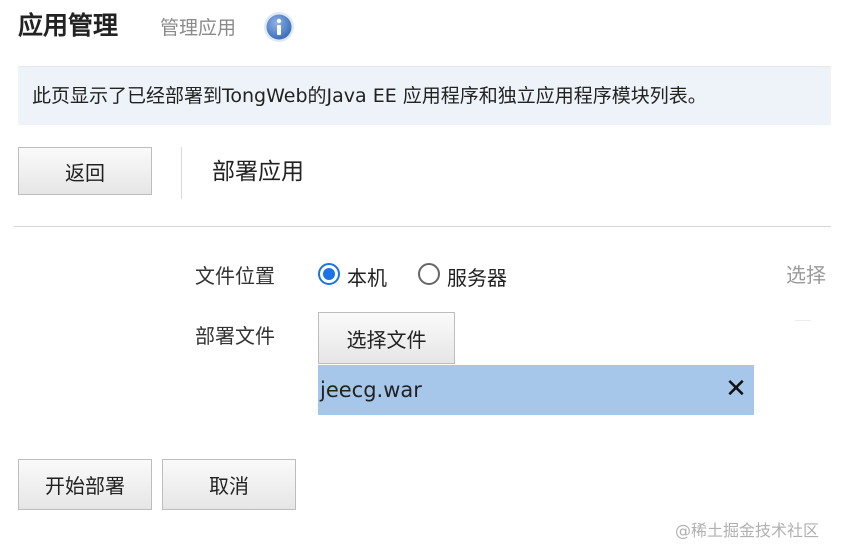 Image resolution: width=847 pixels, height=549 pixels. Describe the element at coordinates (736, 389) in the screenshot. I see `close-icon: ✕` at that location.